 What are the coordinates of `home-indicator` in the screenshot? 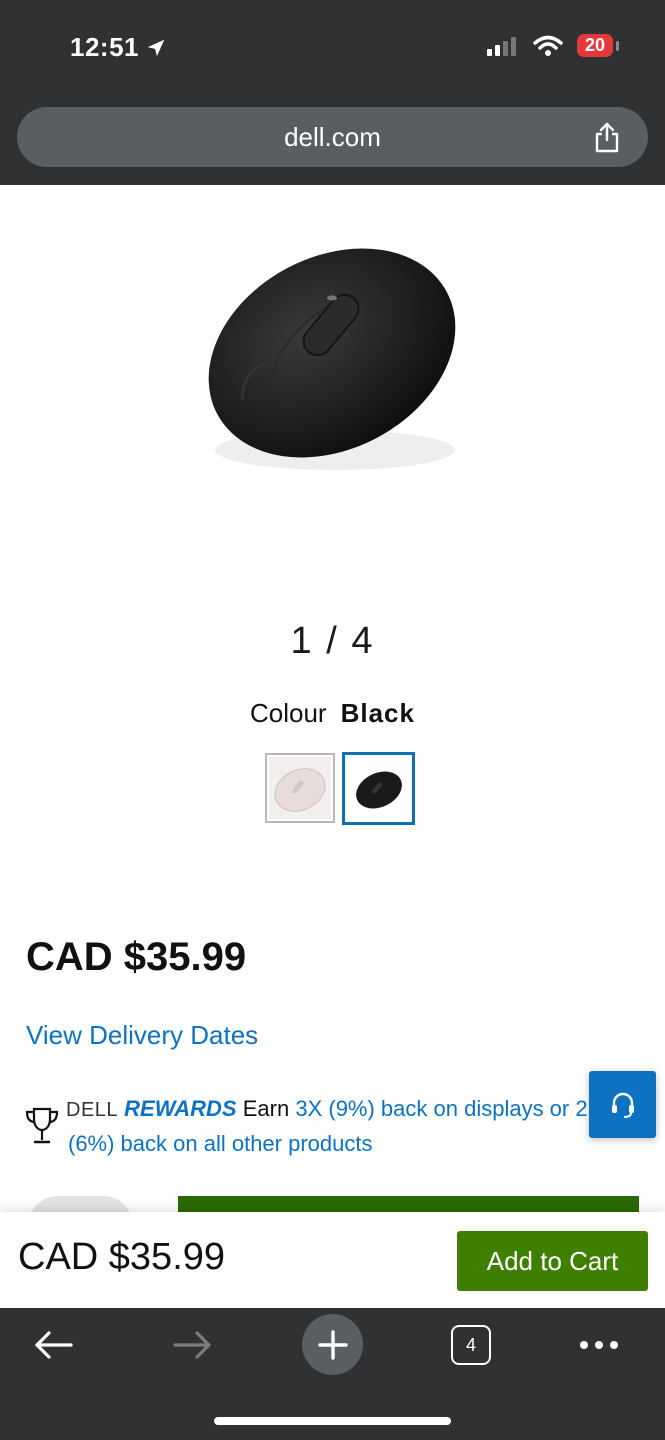 It's located at (332, 1421).